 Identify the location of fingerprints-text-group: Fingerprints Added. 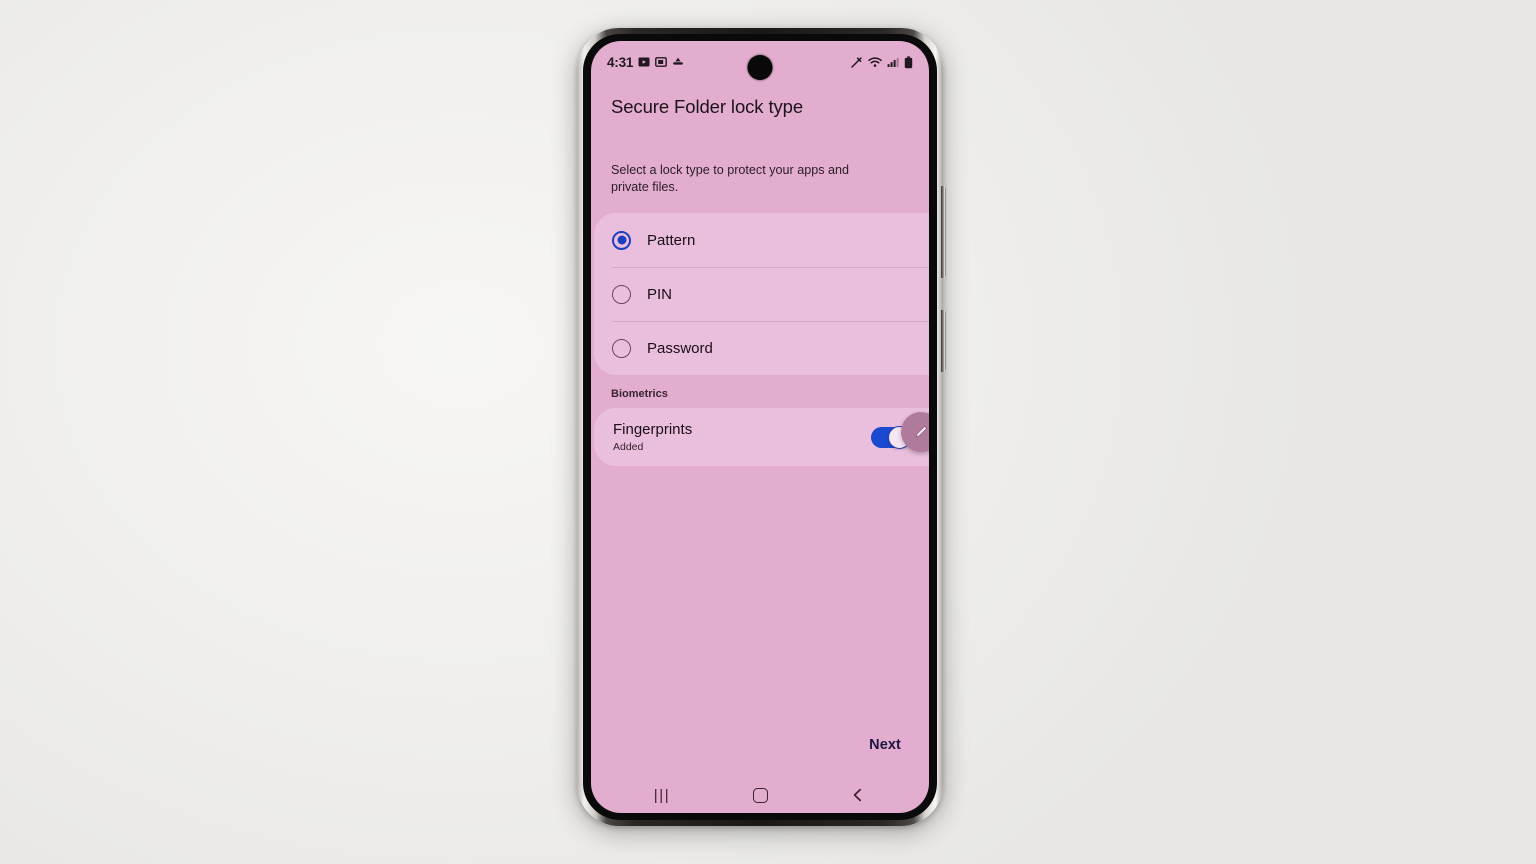
(652, 437).